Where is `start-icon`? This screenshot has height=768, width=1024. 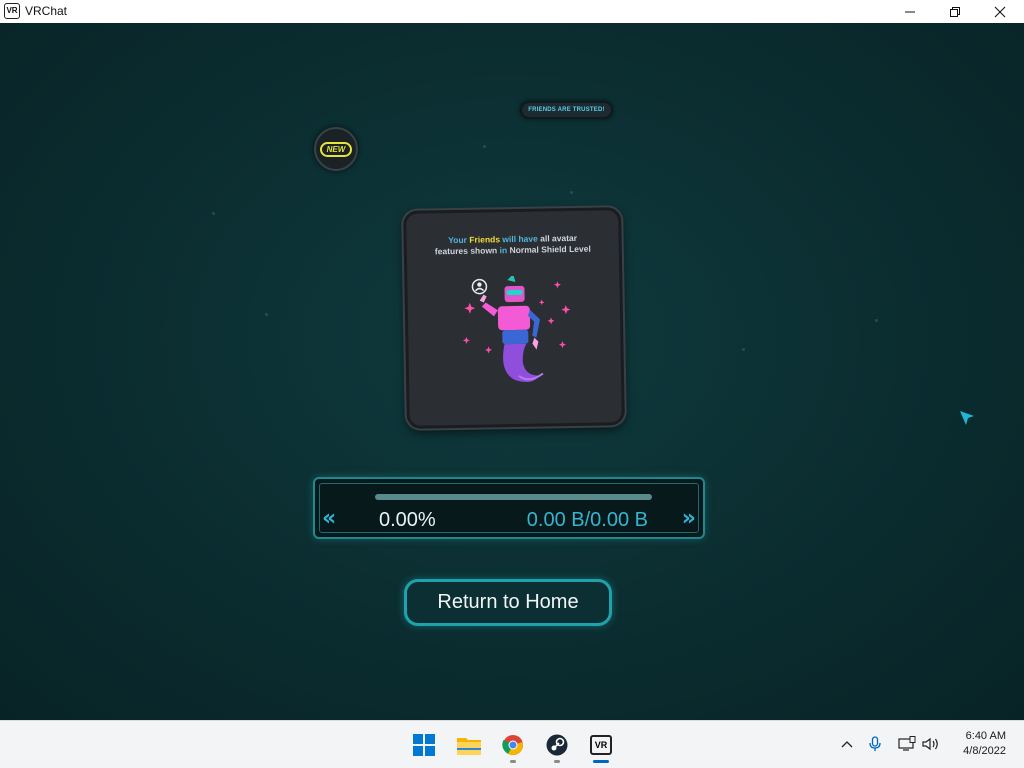
start-icon is located at coordinates (424, 745).